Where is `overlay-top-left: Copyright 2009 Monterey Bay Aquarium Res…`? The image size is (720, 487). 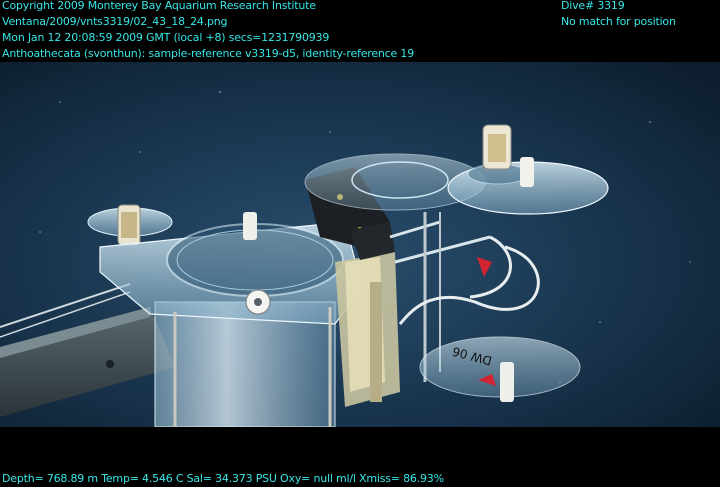 overlay-top-left: Copyright 2009 Monterey Bay Aquarium Res… is located at coordinates (208, 31).